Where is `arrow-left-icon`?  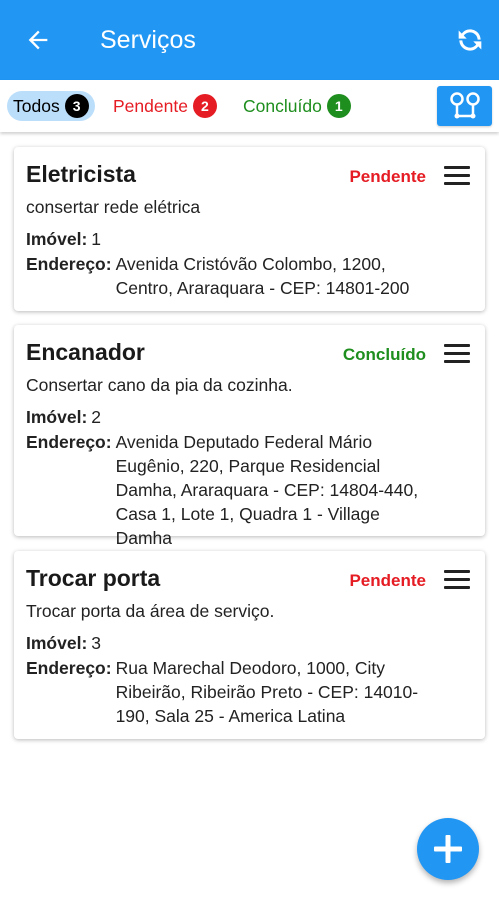
arrow-left-icon is located at coordinates (38, 40).